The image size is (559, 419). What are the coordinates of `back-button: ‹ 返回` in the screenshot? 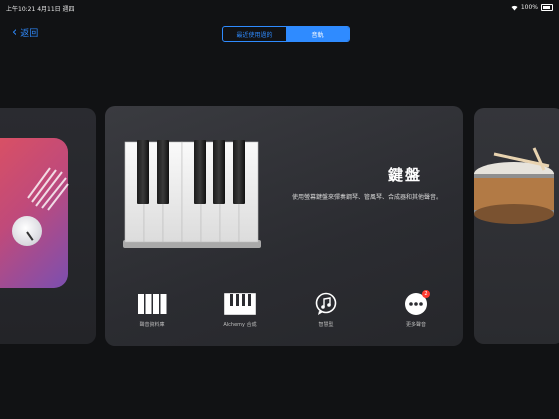 It's located at (25, 32).